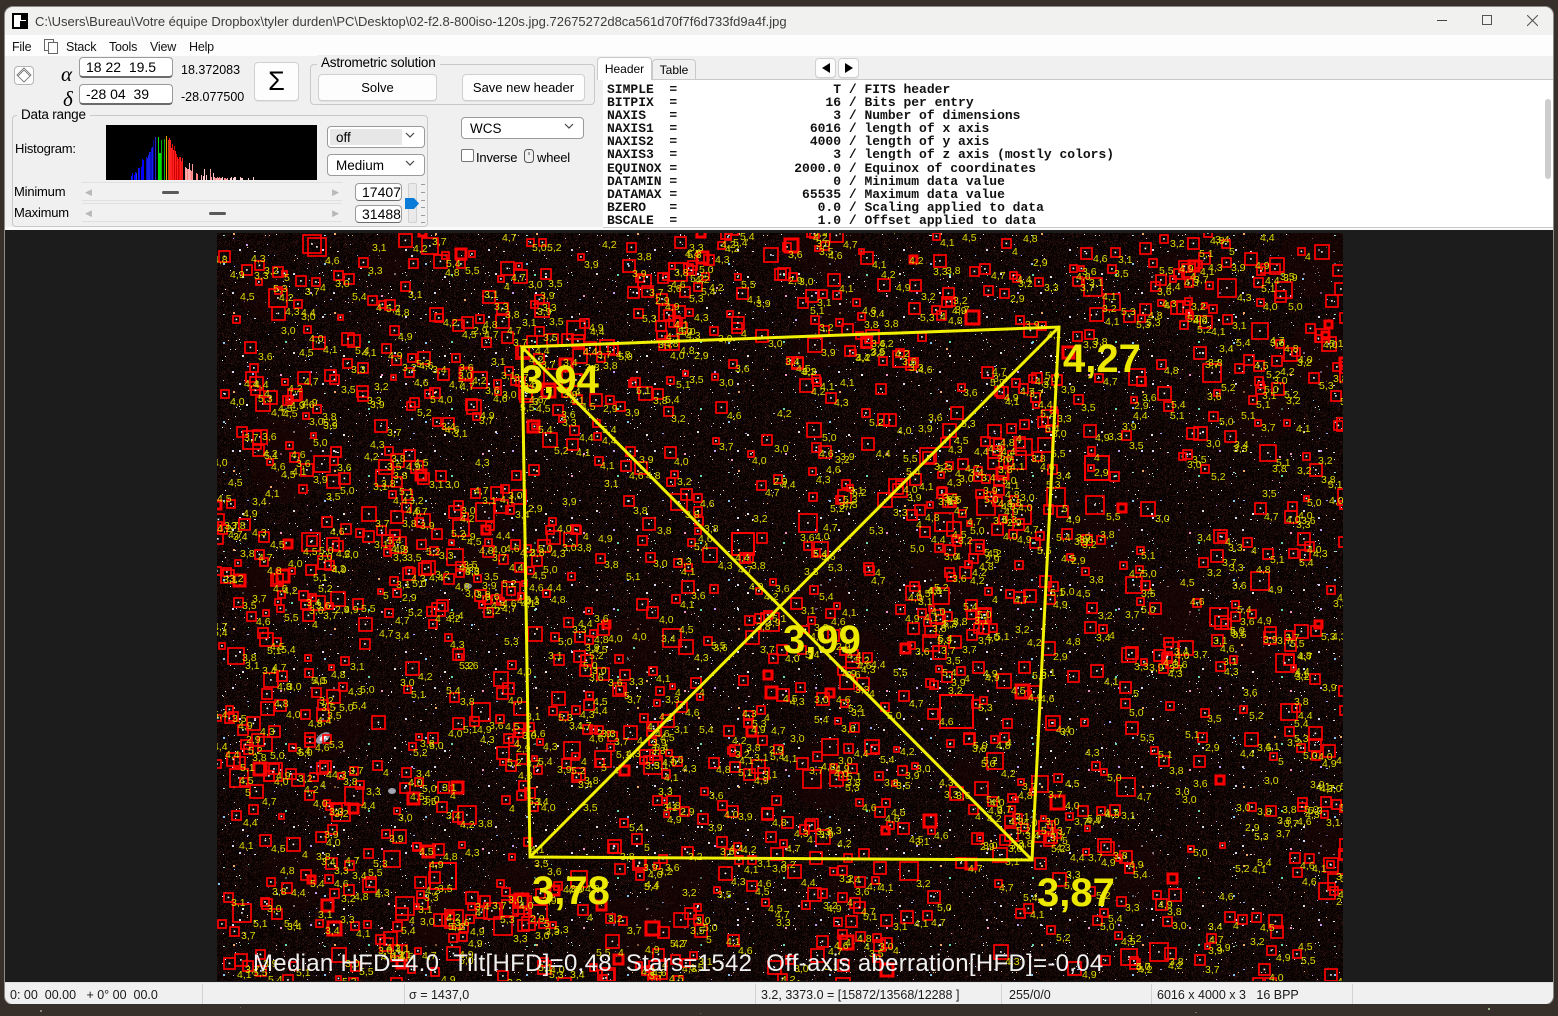 Image resolution: width=1558 pixels, height=1016 pixels. Describe the element at coordinates (782, 589) in the screenshot. I see `svg-text: 3,6` at that location.